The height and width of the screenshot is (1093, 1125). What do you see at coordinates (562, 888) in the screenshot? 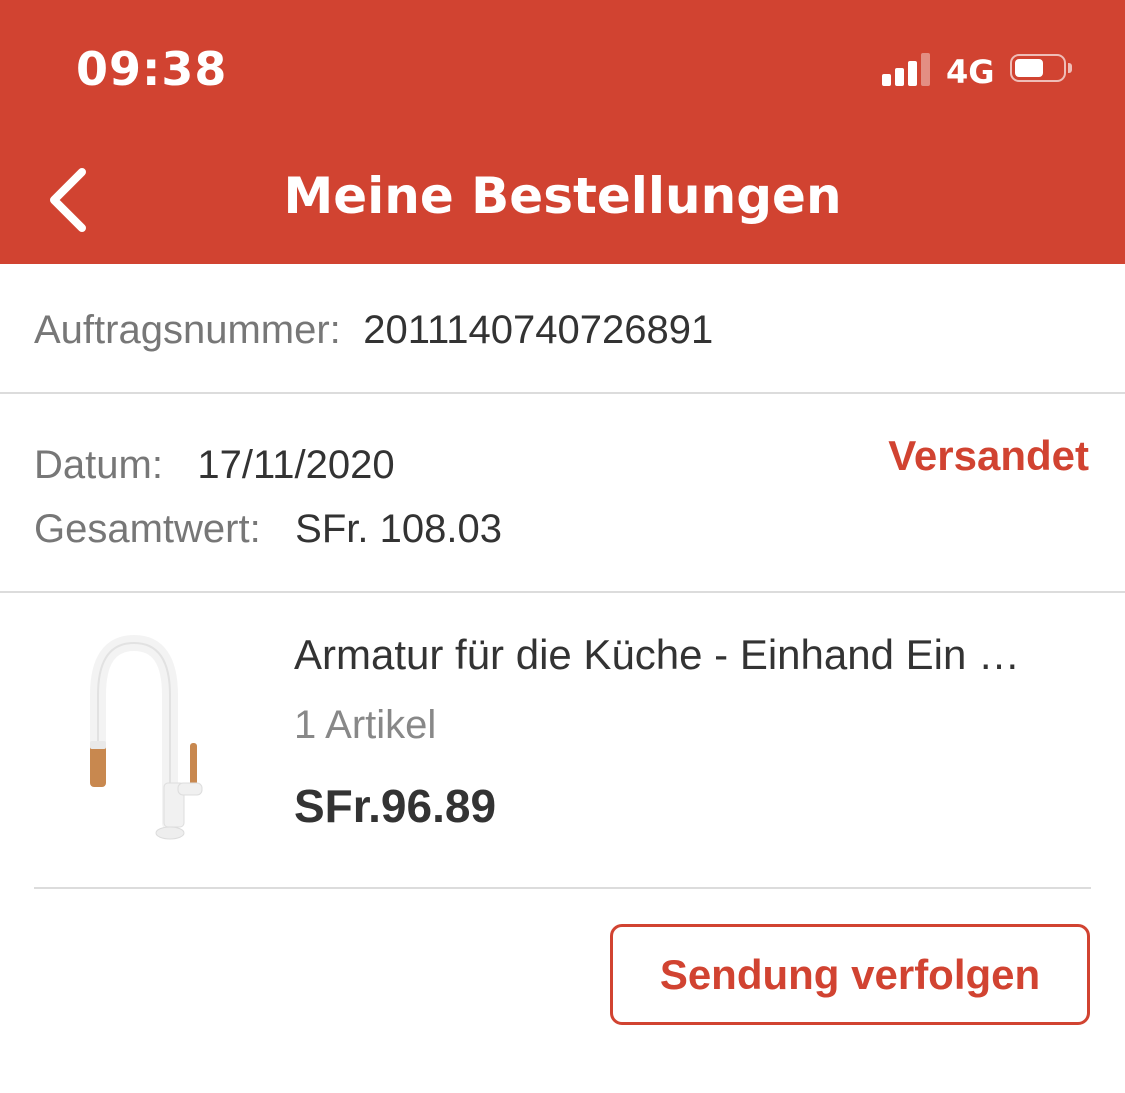
I see `divider` at bounding box center [562, 888].